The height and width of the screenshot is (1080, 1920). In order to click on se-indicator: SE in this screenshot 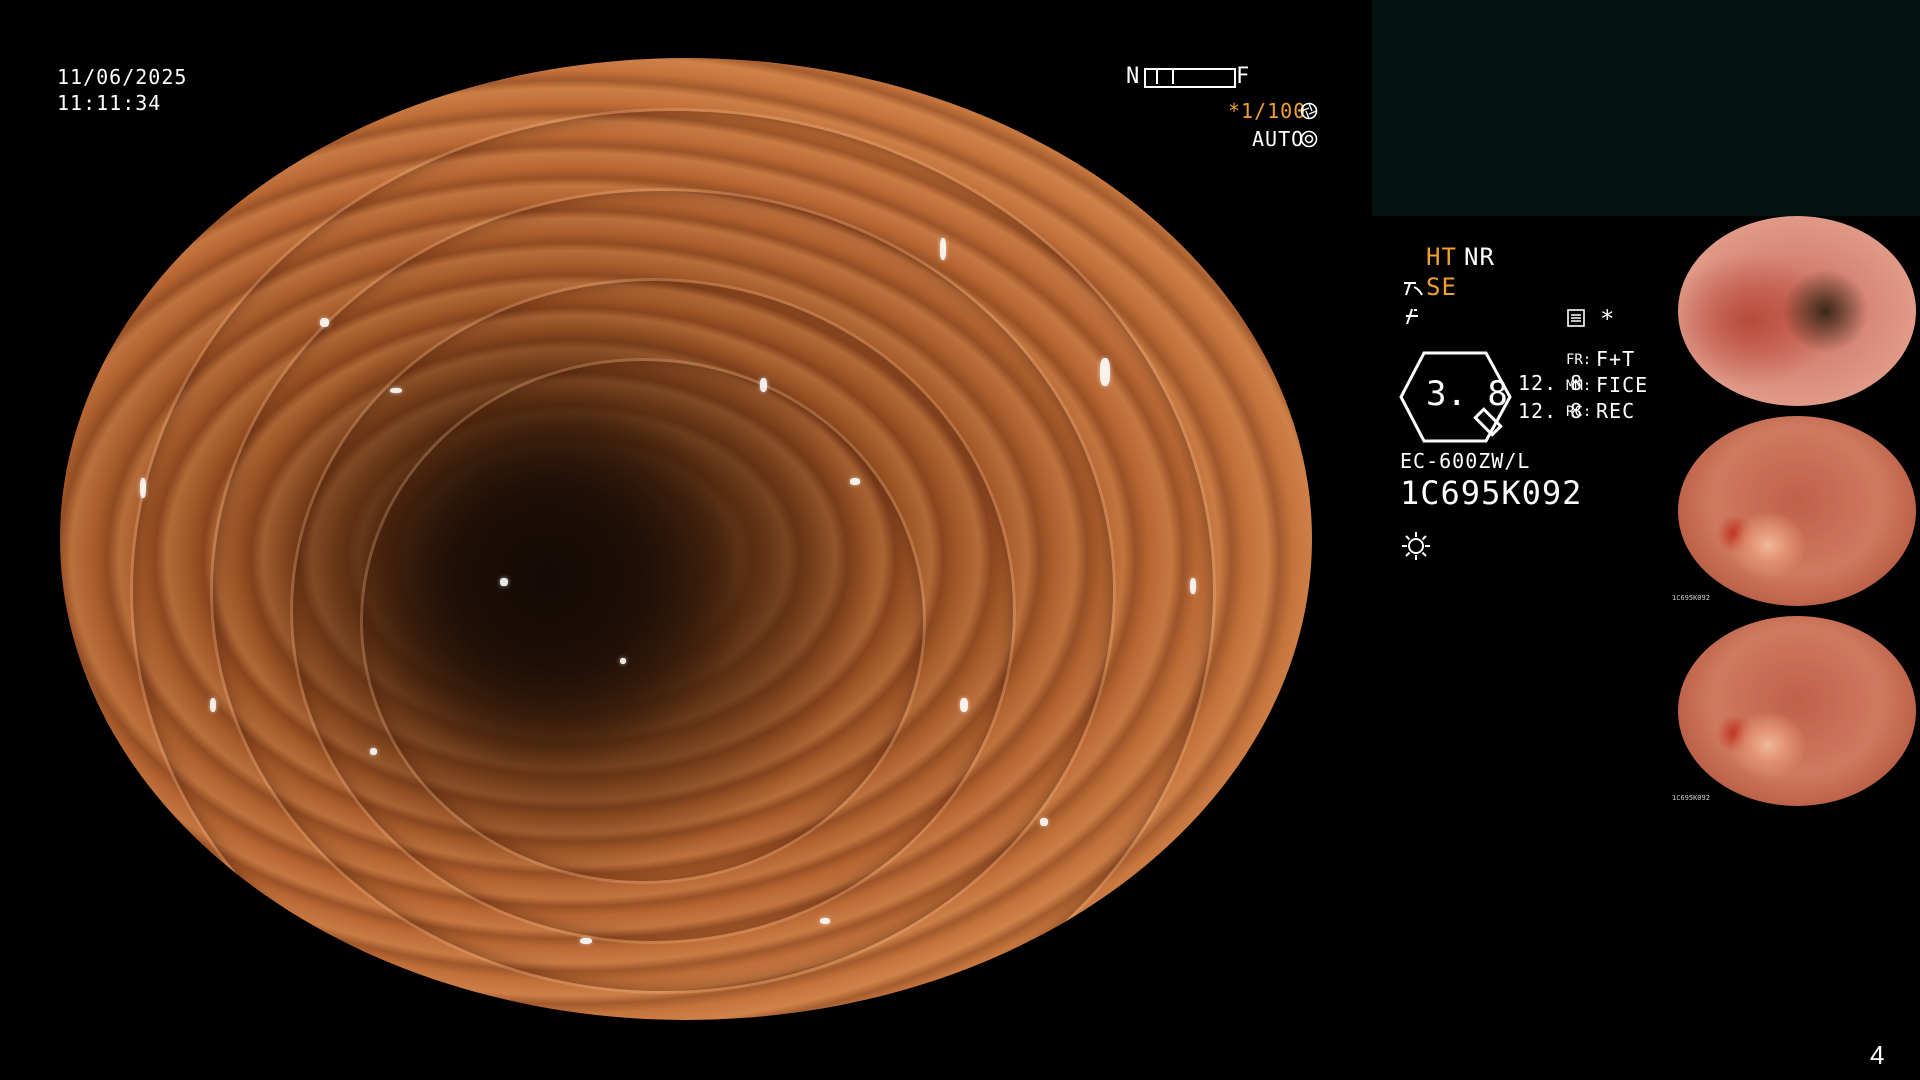, I will do `click(1441, 287)`.